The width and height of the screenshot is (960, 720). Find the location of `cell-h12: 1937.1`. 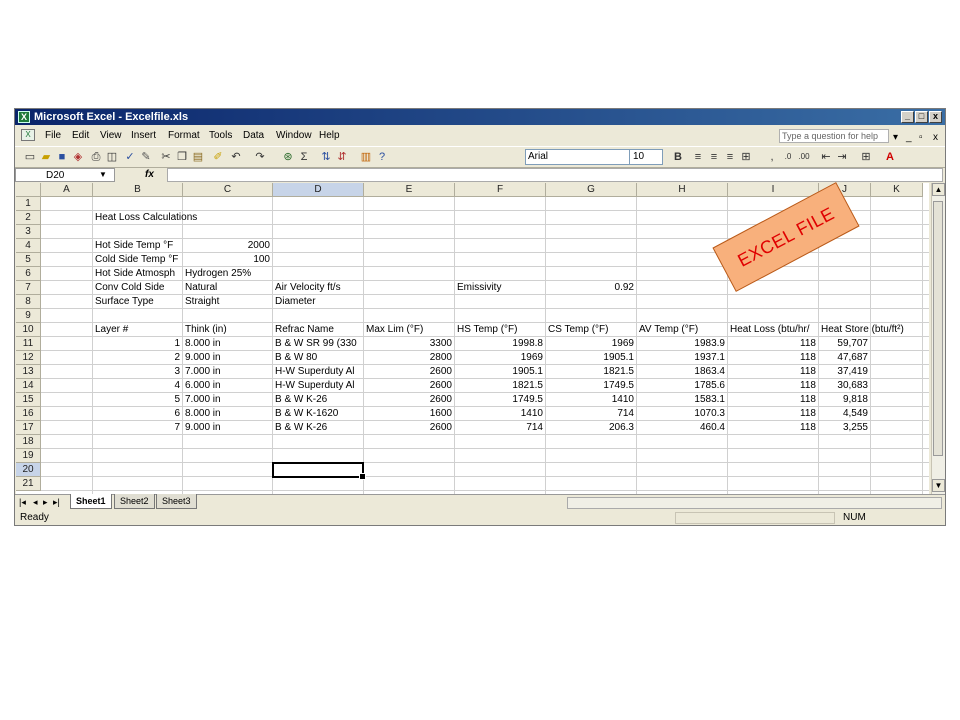

cell-h12: 1937.1 is located at coordinates (682, 358).